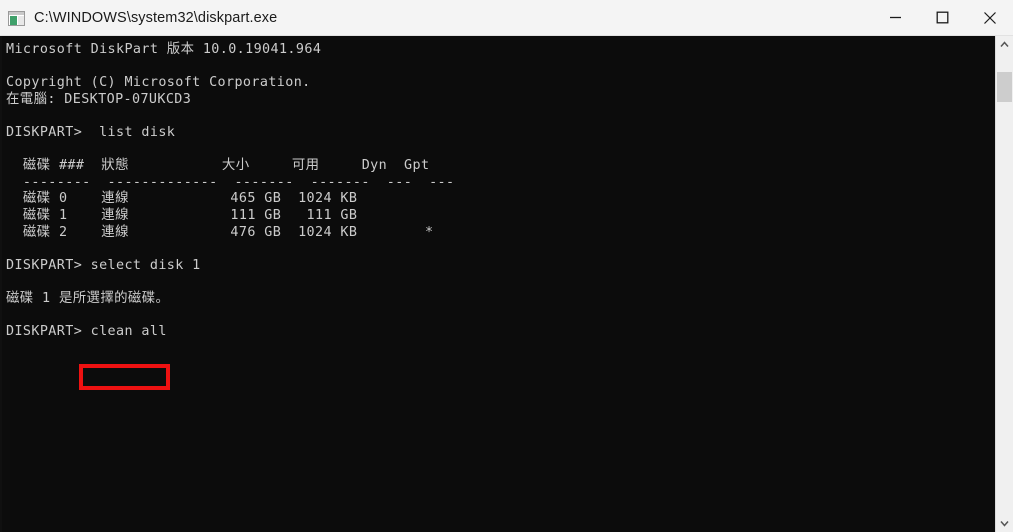 This screenshot has height=532, width=1013. Describe the element at coordinates (1004, 87) in the screenshot. I see `scrollbar-thumb` at that location.